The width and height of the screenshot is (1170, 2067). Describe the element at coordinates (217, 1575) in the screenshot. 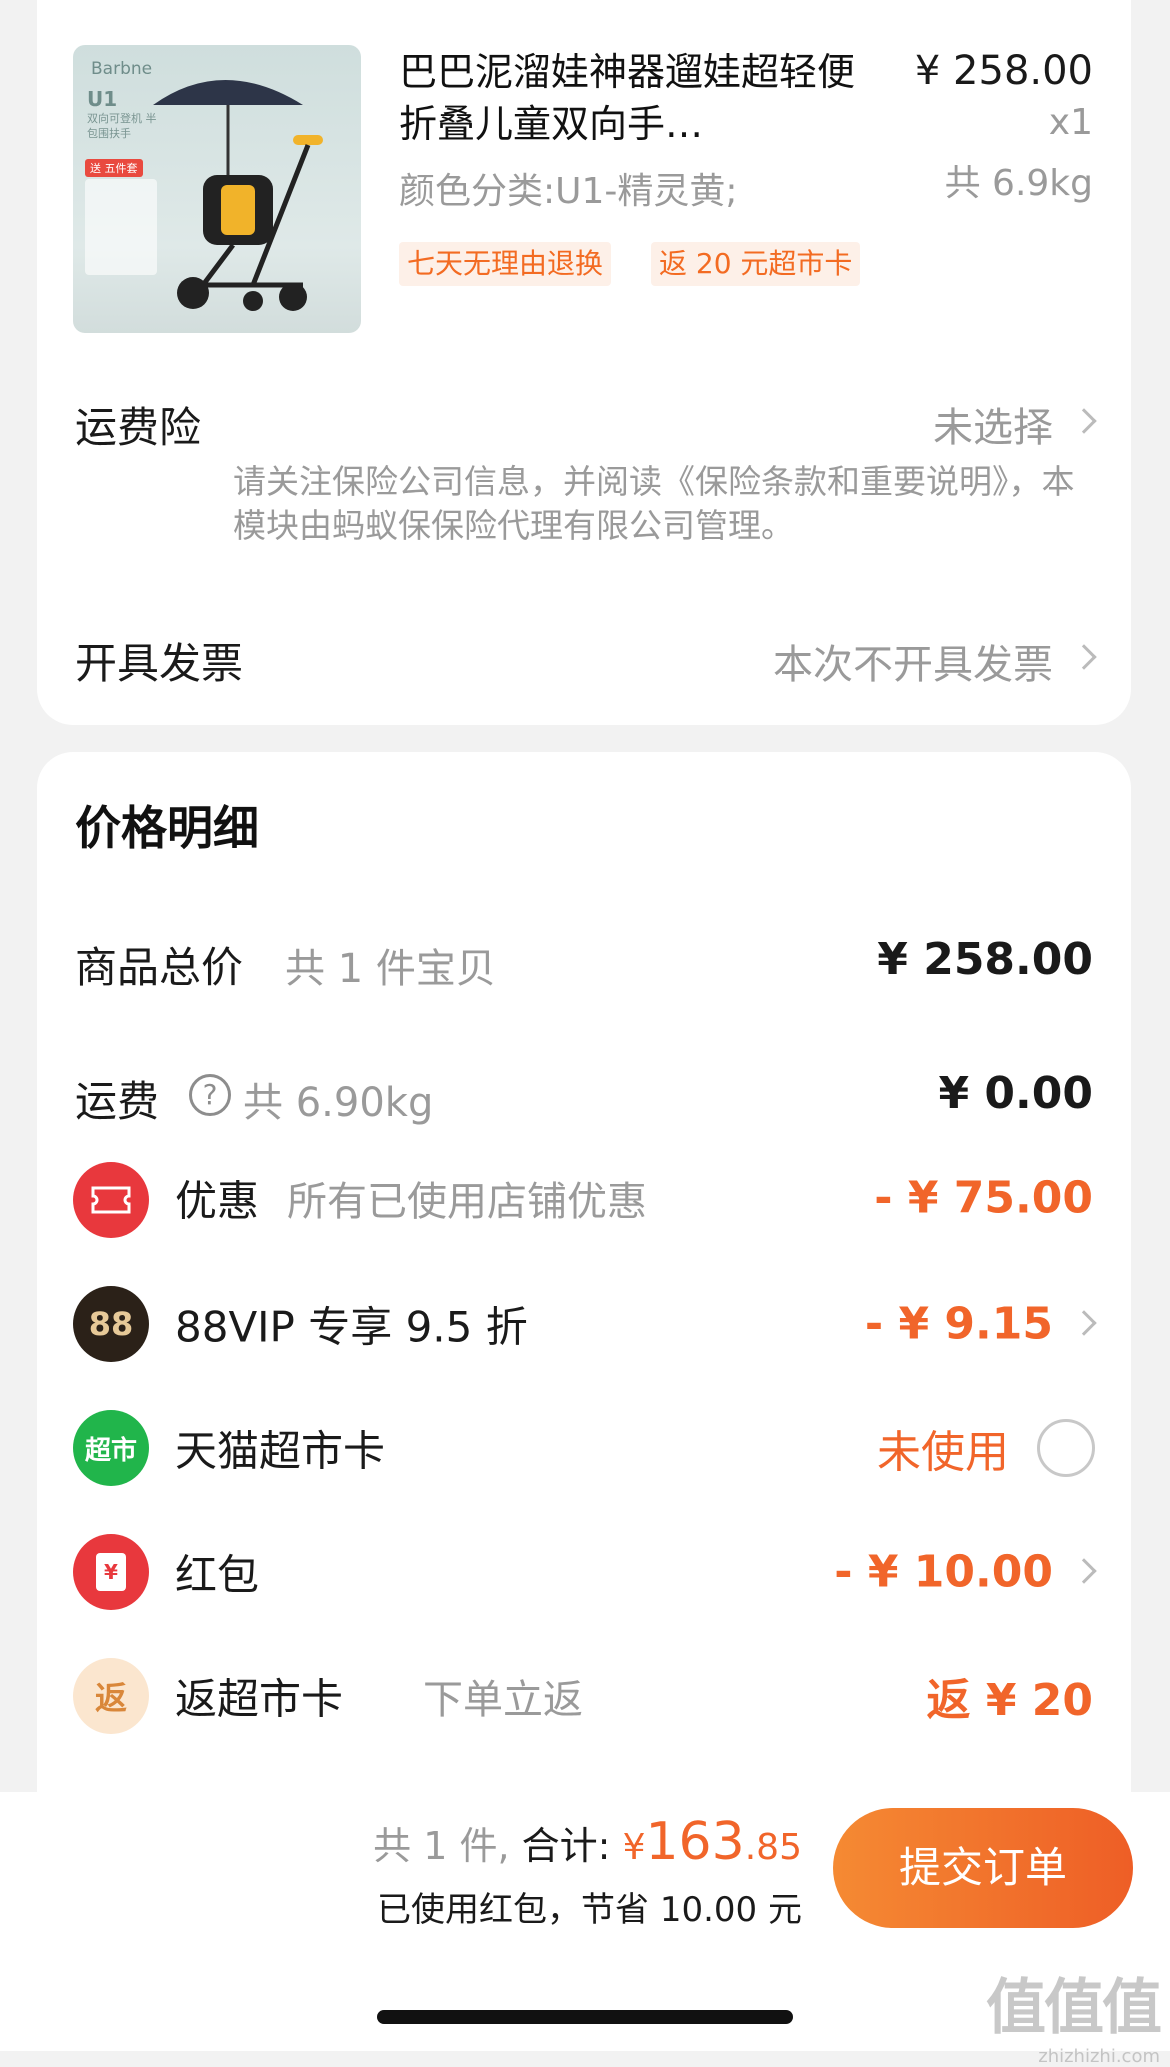

I see `red-packet-label: 红包` at that location.